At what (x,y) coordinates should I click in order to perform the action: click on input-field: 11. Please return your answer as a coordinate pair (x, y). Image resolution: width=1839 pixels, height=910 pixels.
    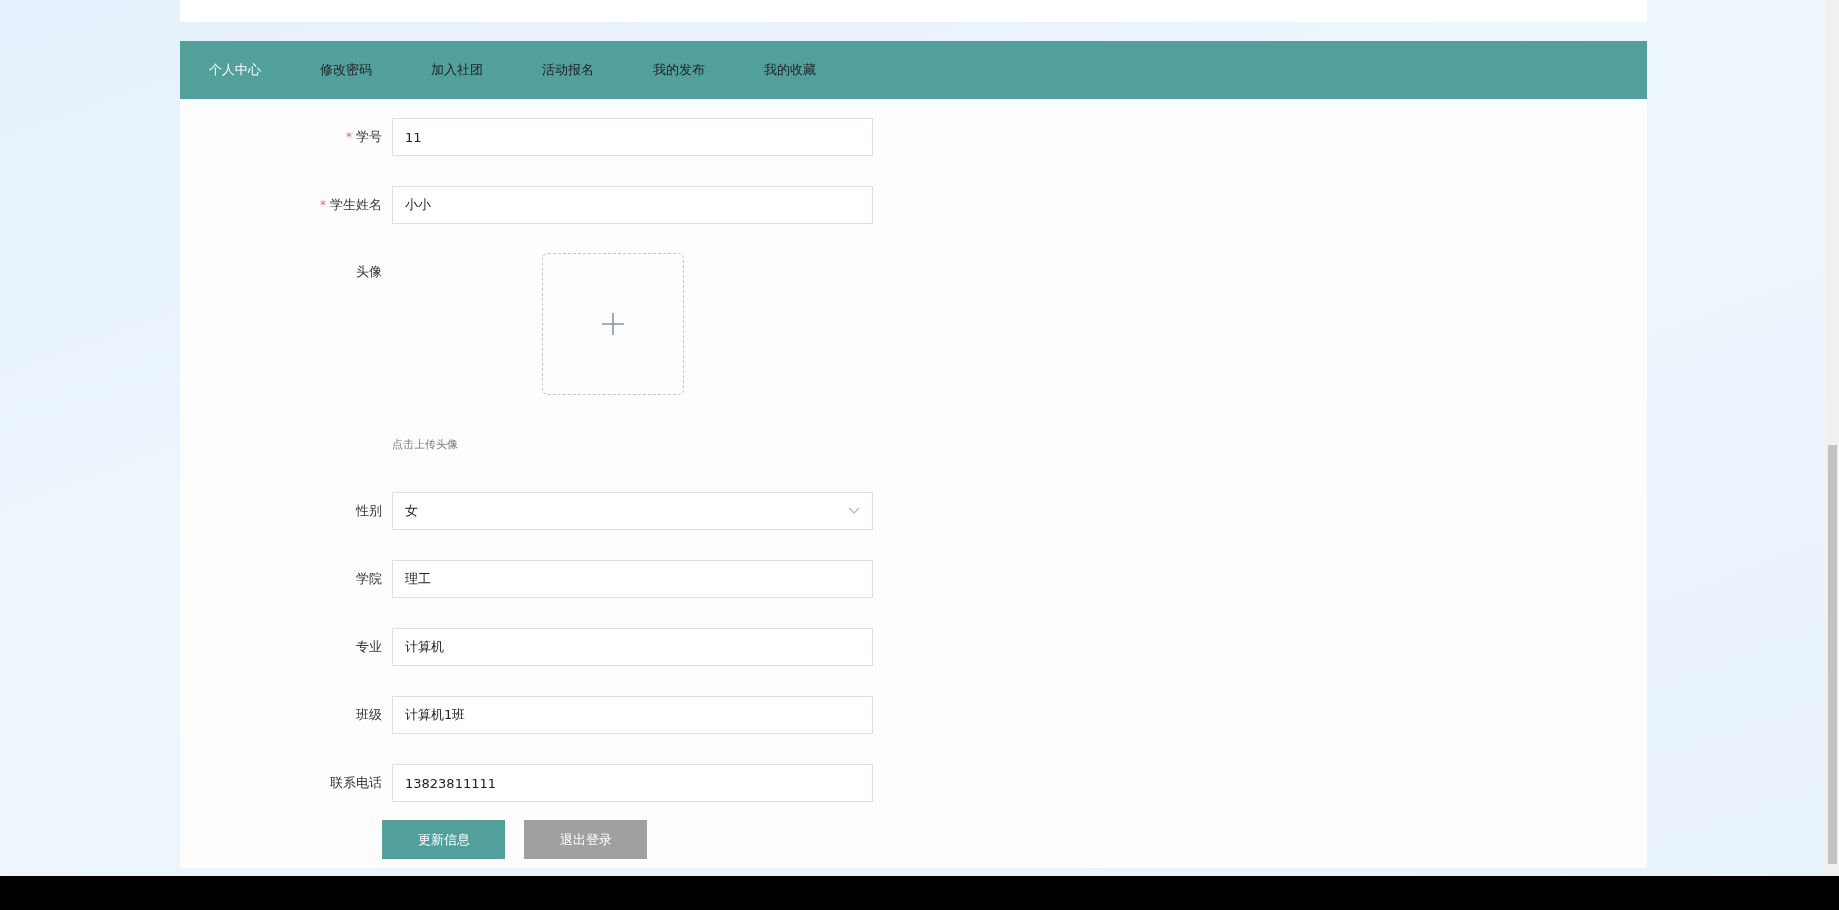
    Looking at the image, I should click on (632, 137).